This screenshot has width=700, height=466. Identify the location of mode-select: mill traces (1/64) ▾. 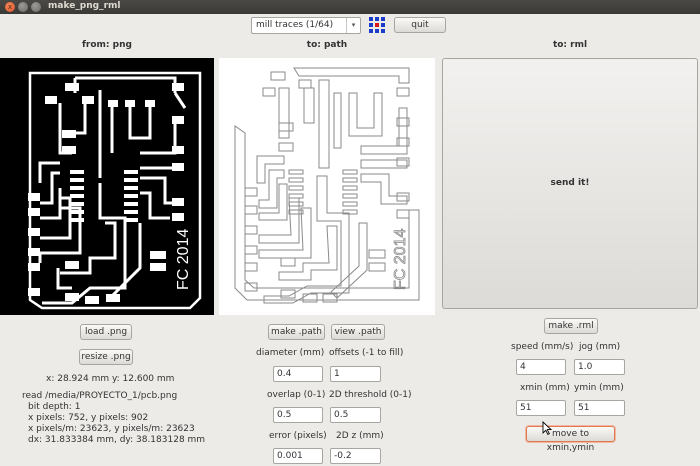
(306, 25).